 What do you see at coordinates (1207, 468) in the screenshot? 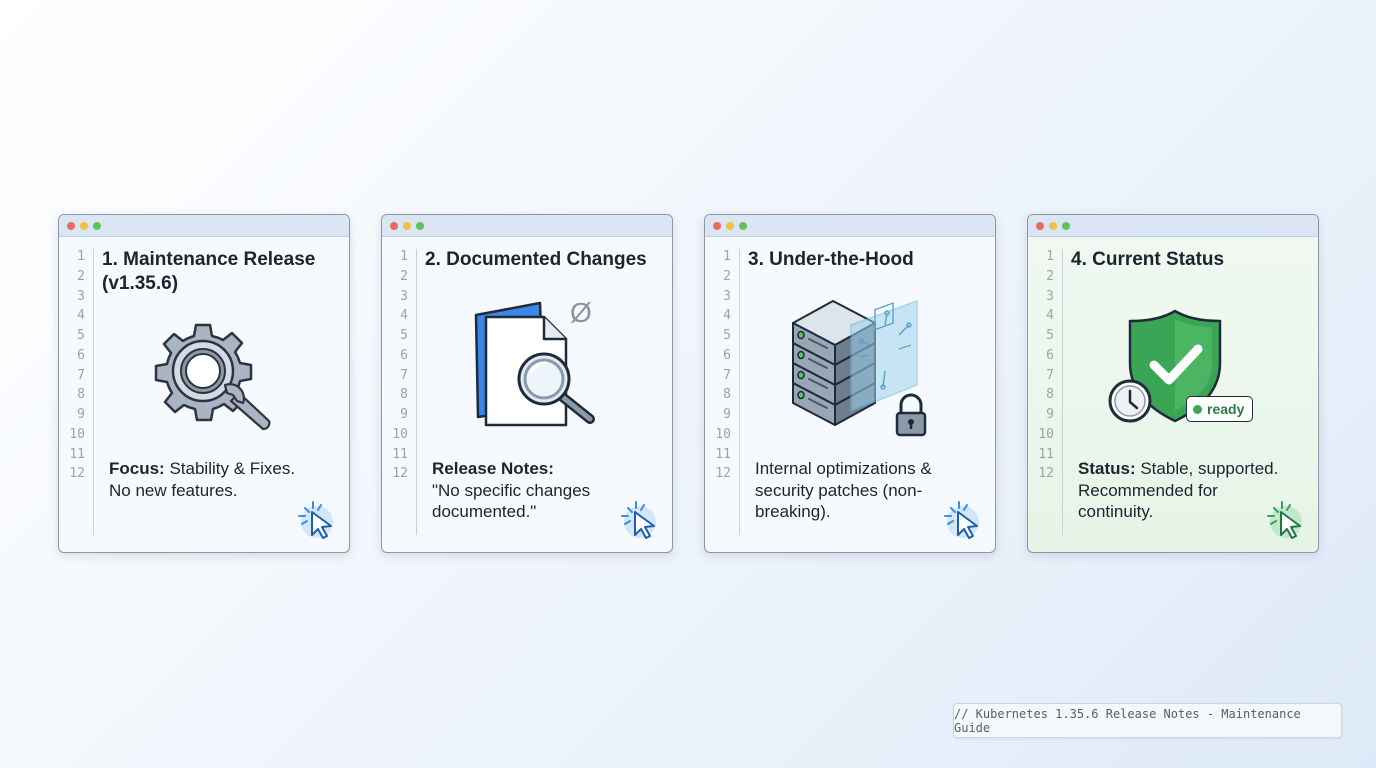
I see `desc-line: Stable, supported.` at bounding box center [1207, 468].